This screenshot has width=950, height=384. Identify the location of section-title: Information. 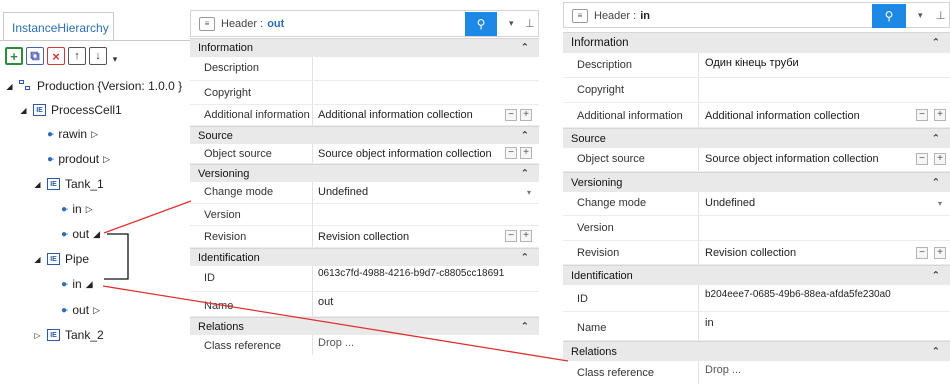
(600, 43).